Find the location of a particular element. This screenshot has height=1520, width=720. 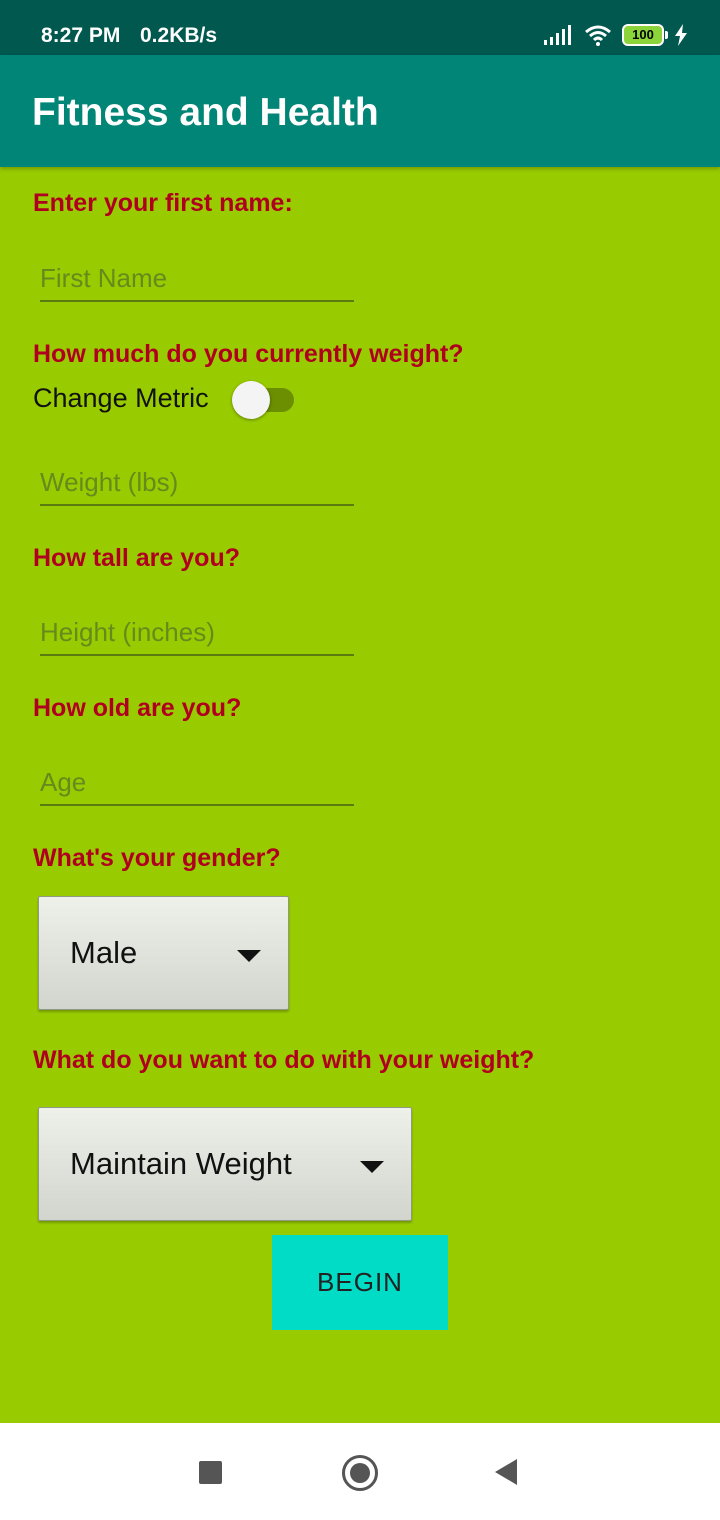

gender-value: Male is located at coordinates (104, 952).